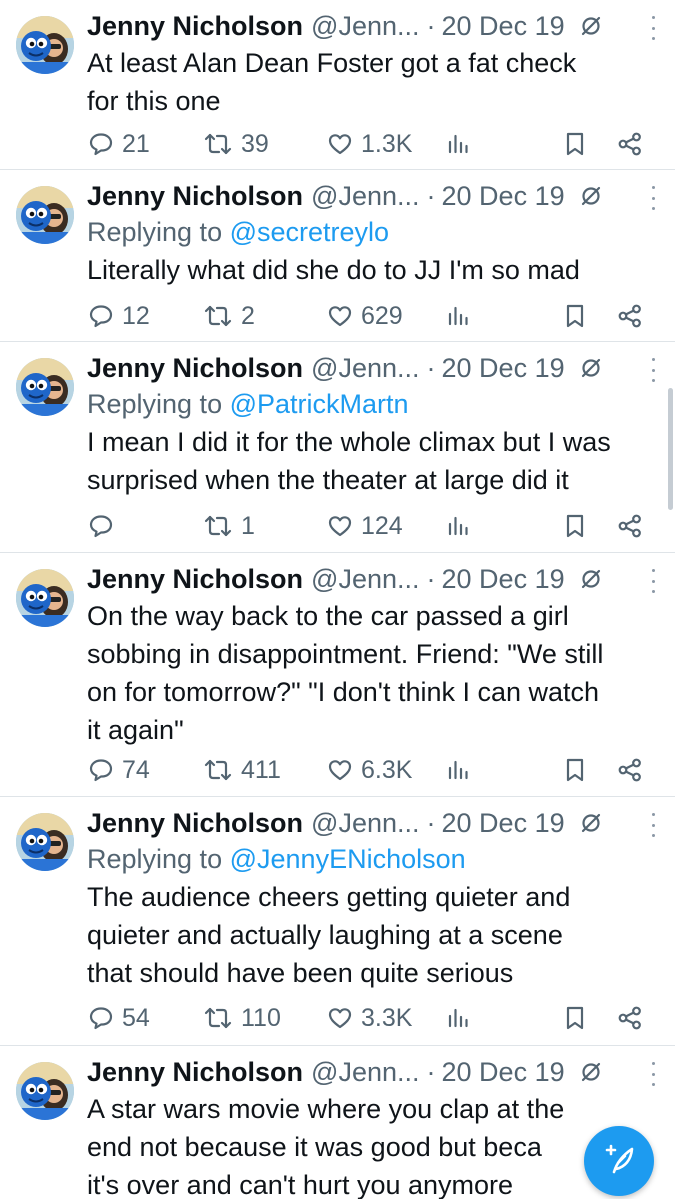  Describe the element at coordinates (619, 1161) in the screenshot. I see `compose-button` at that location.